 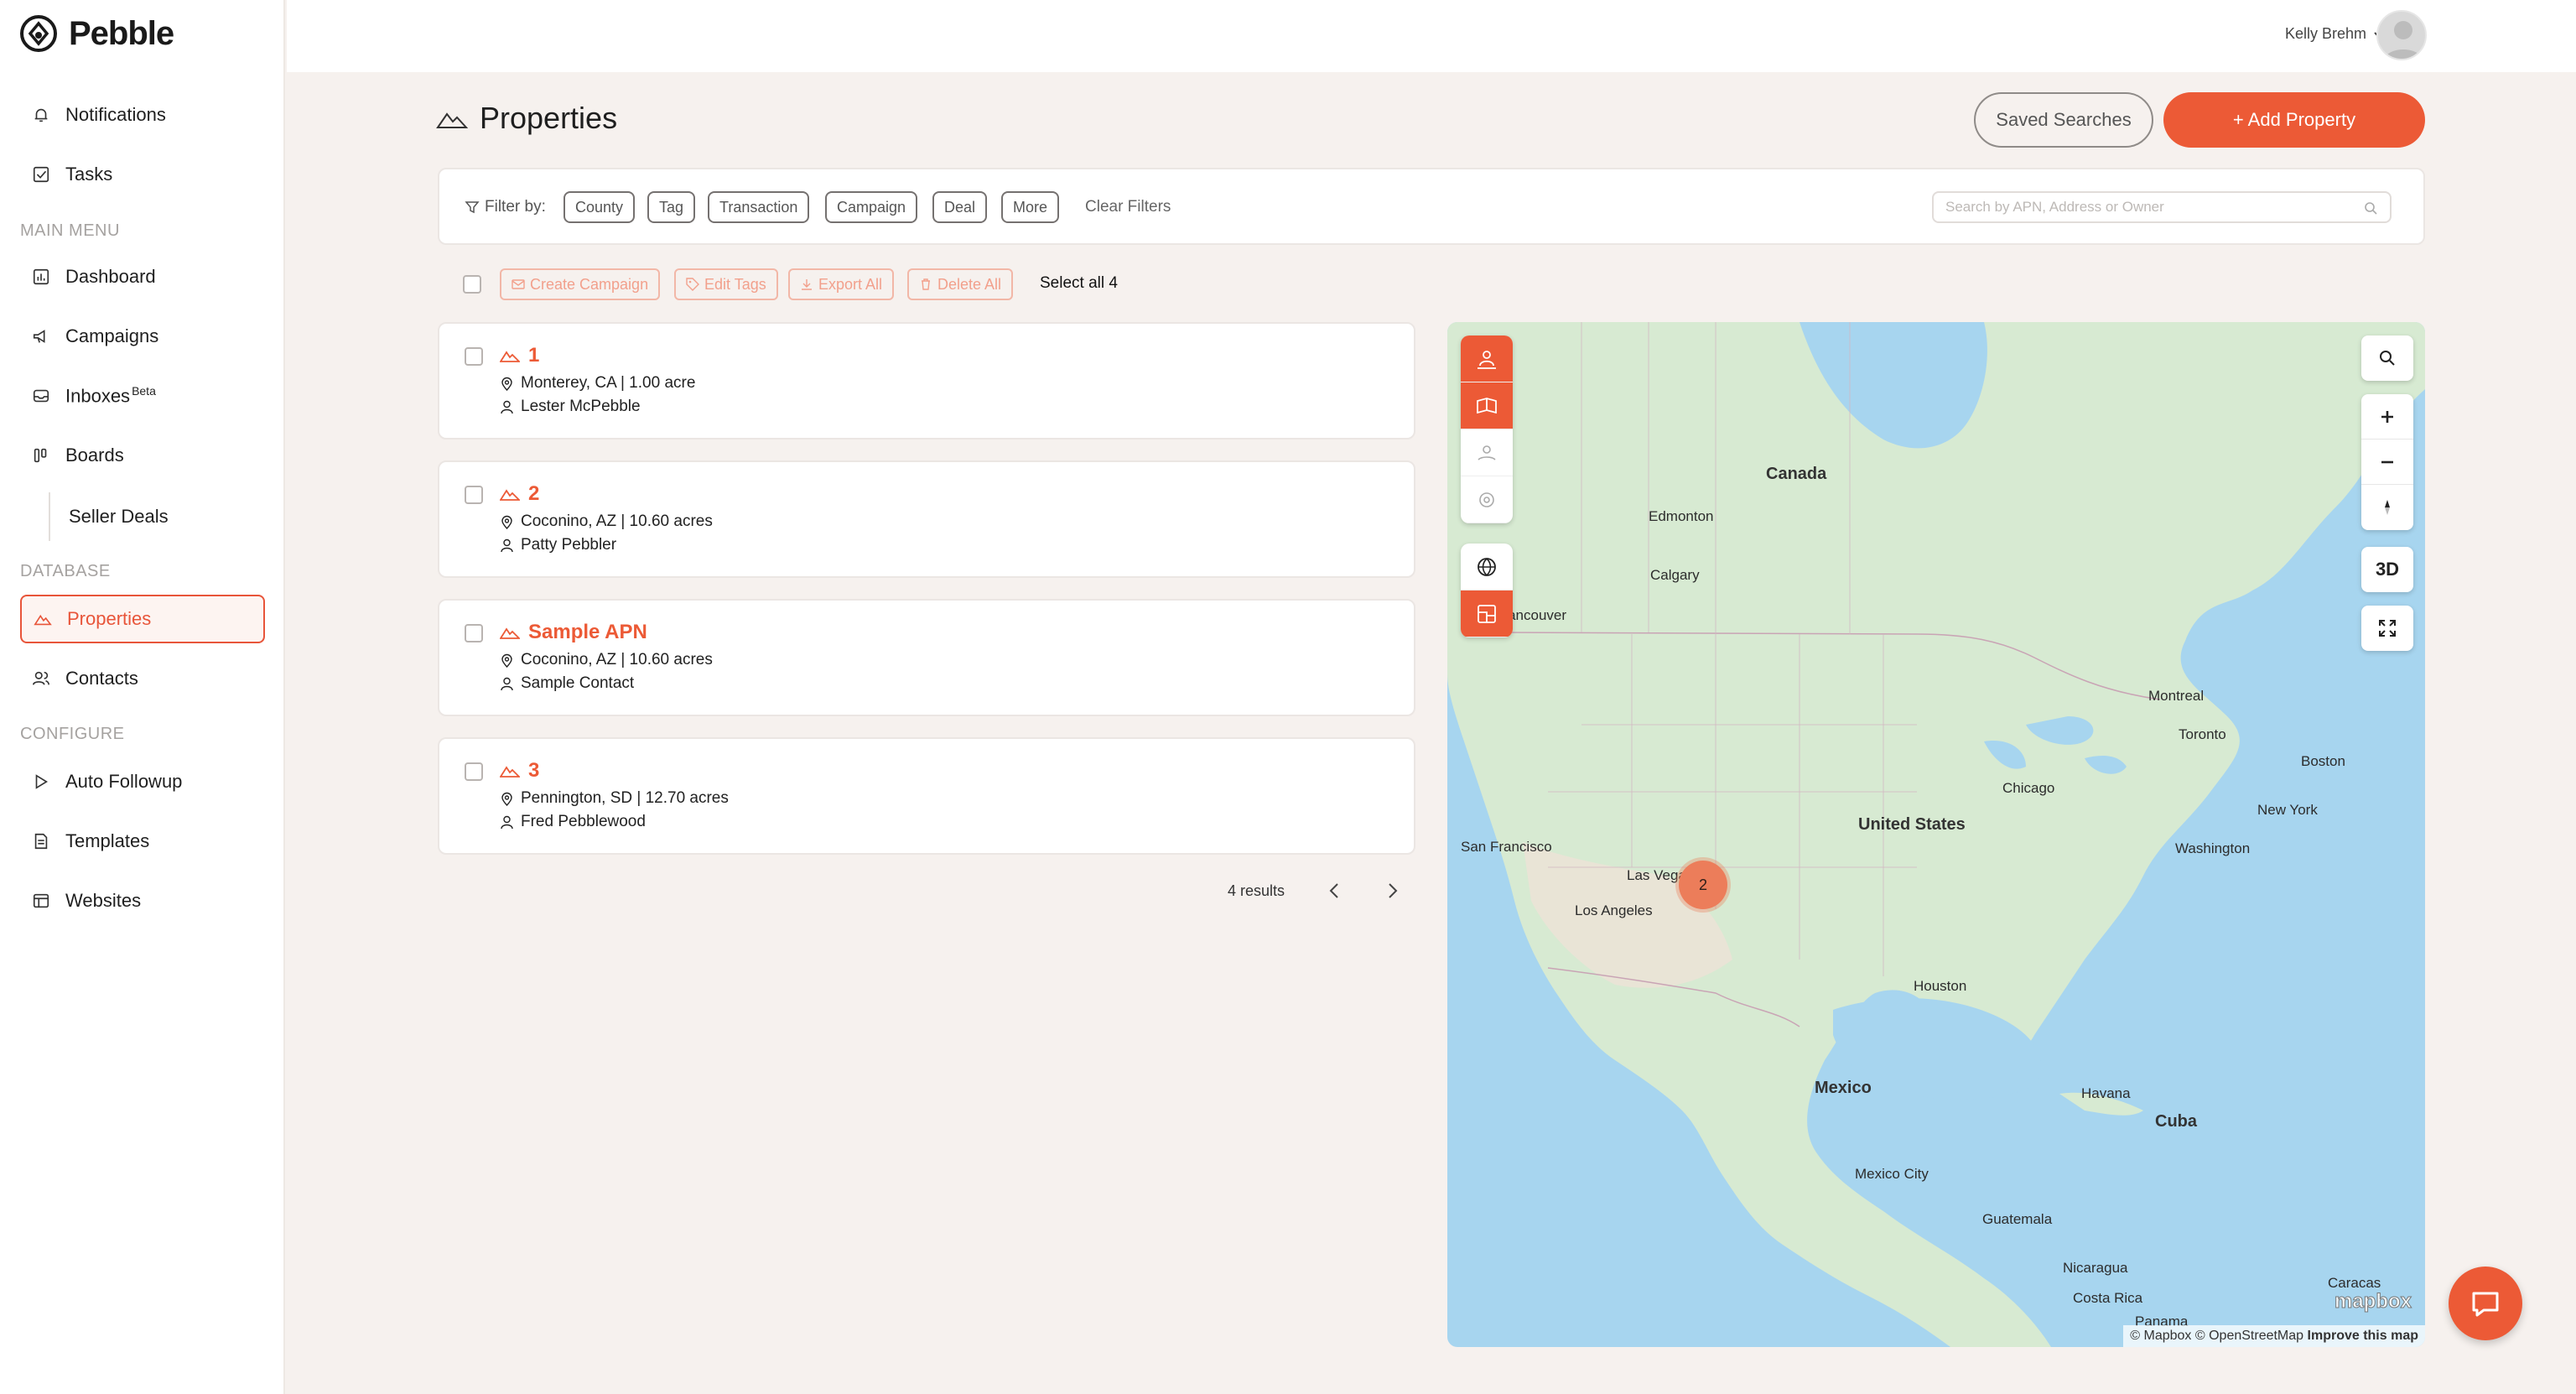 I want to click on chat-bubble-icon, so click(x=2485, y=1304).